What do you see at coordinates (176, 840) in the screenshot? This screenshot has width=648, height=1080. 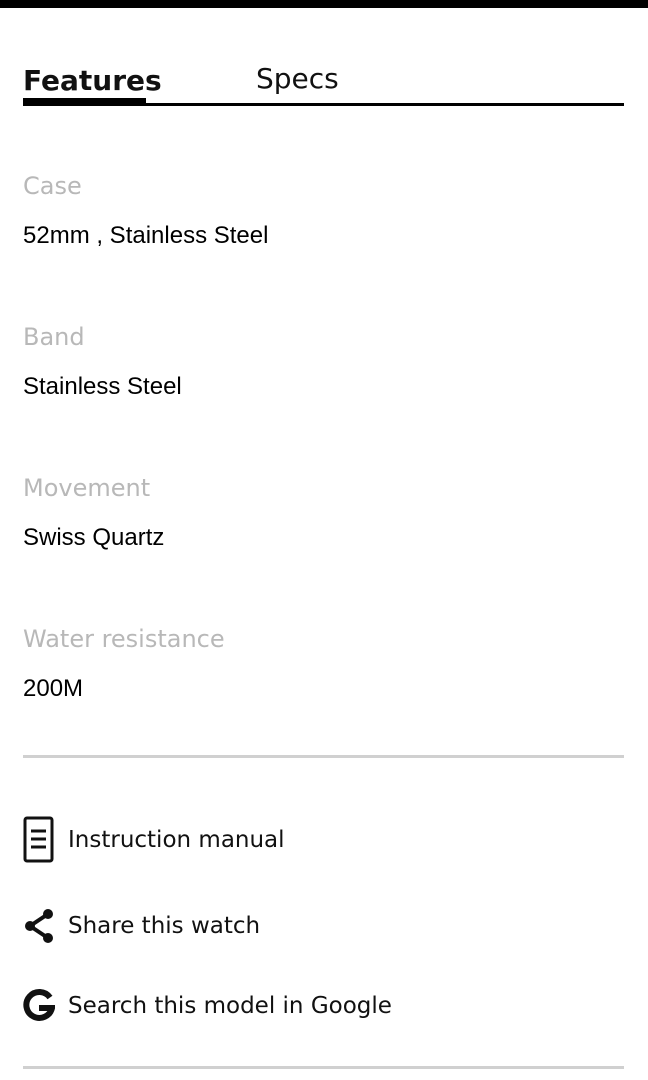 I see `instruction-manual-label: Instruction manual` at bounding box center [176, 840].